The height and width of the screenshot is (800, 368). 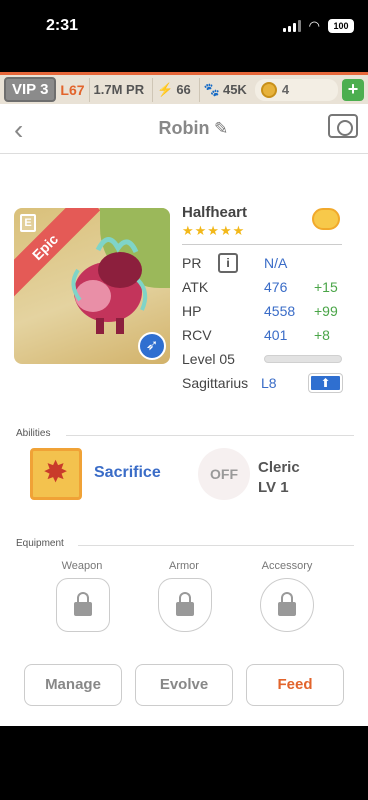 I want to click on food-counter: 🐾 45K, so click(x=224, y=89).